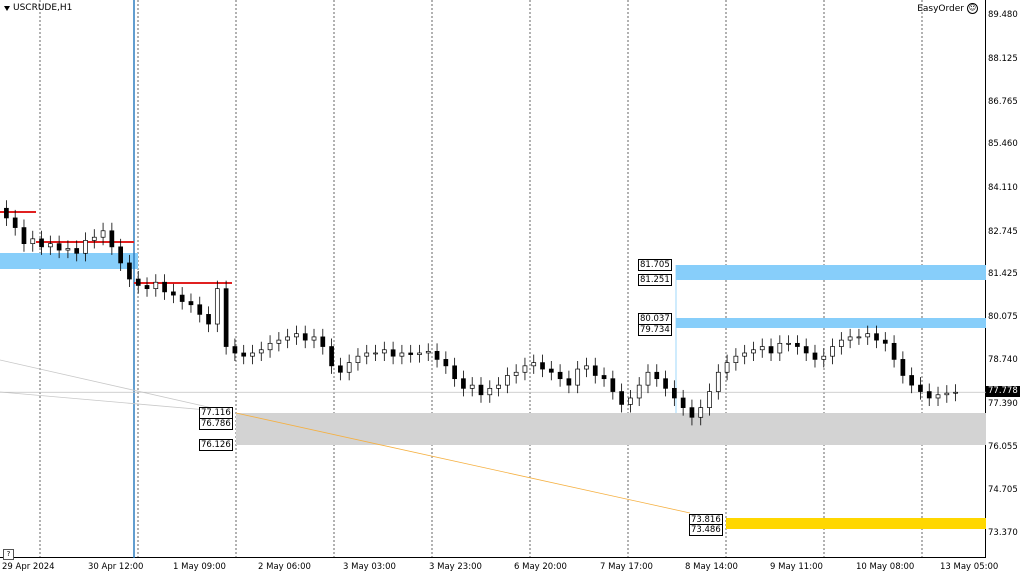 The height and width of the screenshot is (576, 1024). Describe the element at coordinates (43, 8) in the screenshot. I see `symbol-title-text: USCRUDE,H1` at that location.